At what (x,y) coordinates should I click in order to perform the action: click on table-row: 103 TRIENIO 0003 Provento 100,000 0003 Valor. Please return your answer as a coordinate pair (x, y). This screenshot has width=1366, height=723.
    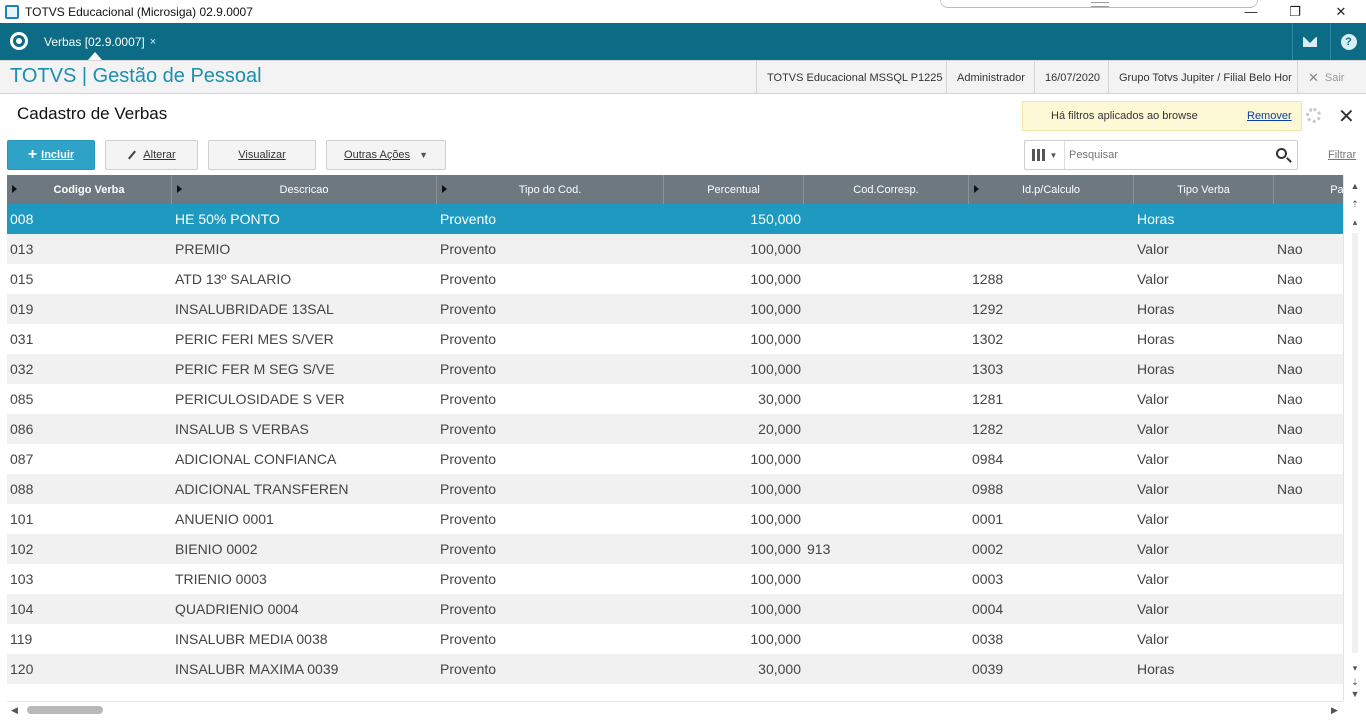
    Looking at the image, I should click on (675, 579).